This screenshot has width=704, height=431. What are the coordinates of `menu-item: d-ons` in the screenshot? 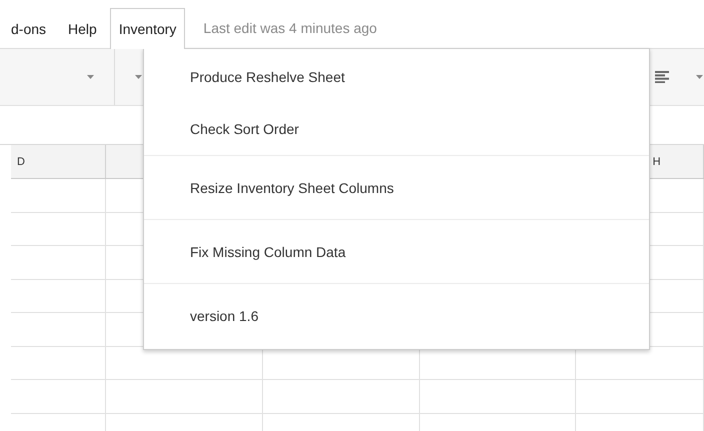 It's located at (29, 28).